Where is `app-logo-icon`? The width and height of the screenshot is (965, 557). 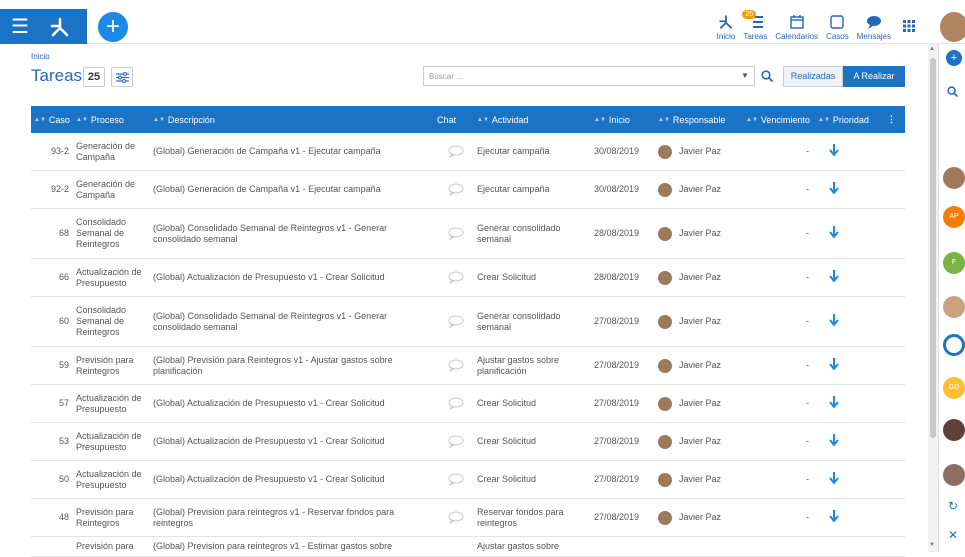
app-logo-icon is located at coordinates (60, 26).